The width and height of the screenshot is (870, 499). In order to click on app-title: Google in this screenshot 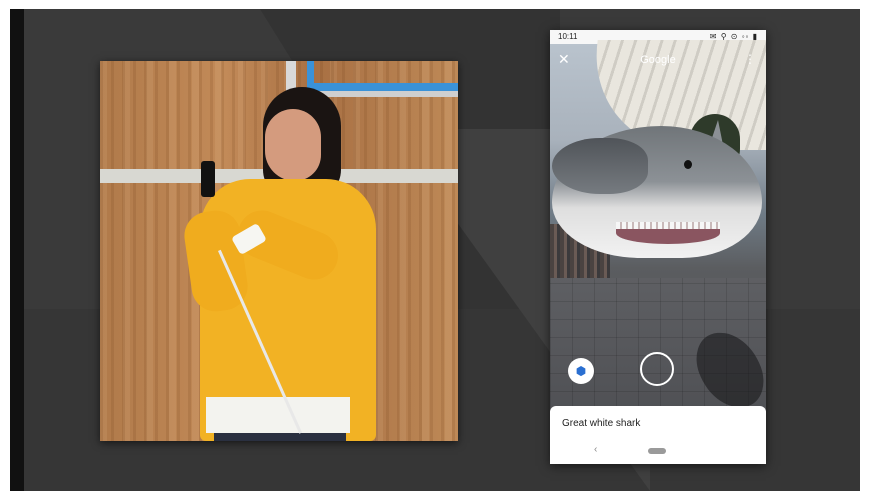, I will do `click(658, 60)`.